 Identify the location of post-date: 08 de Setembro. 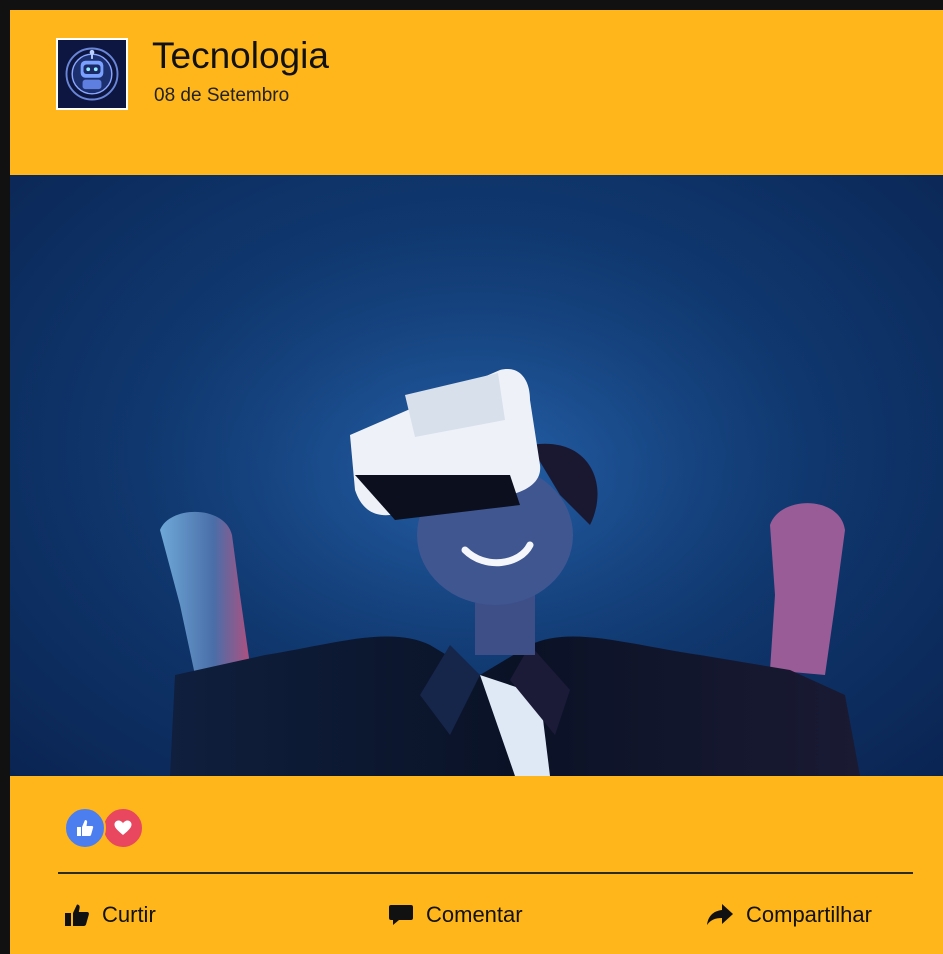
(221, 95).